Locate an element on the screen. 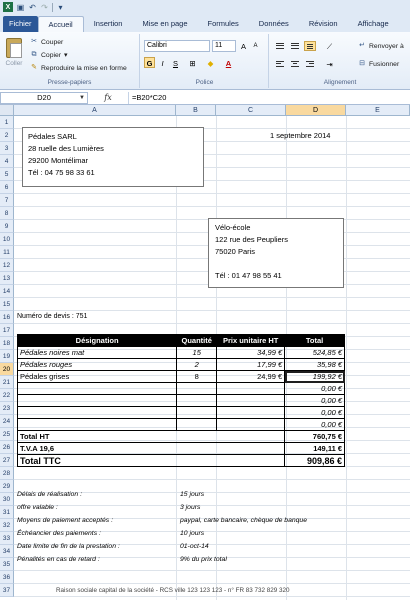 This screenshot has height=600, width=410. condition-value: paypal, carte bancaire, chèque de banque is located at coordinates (243, 520).